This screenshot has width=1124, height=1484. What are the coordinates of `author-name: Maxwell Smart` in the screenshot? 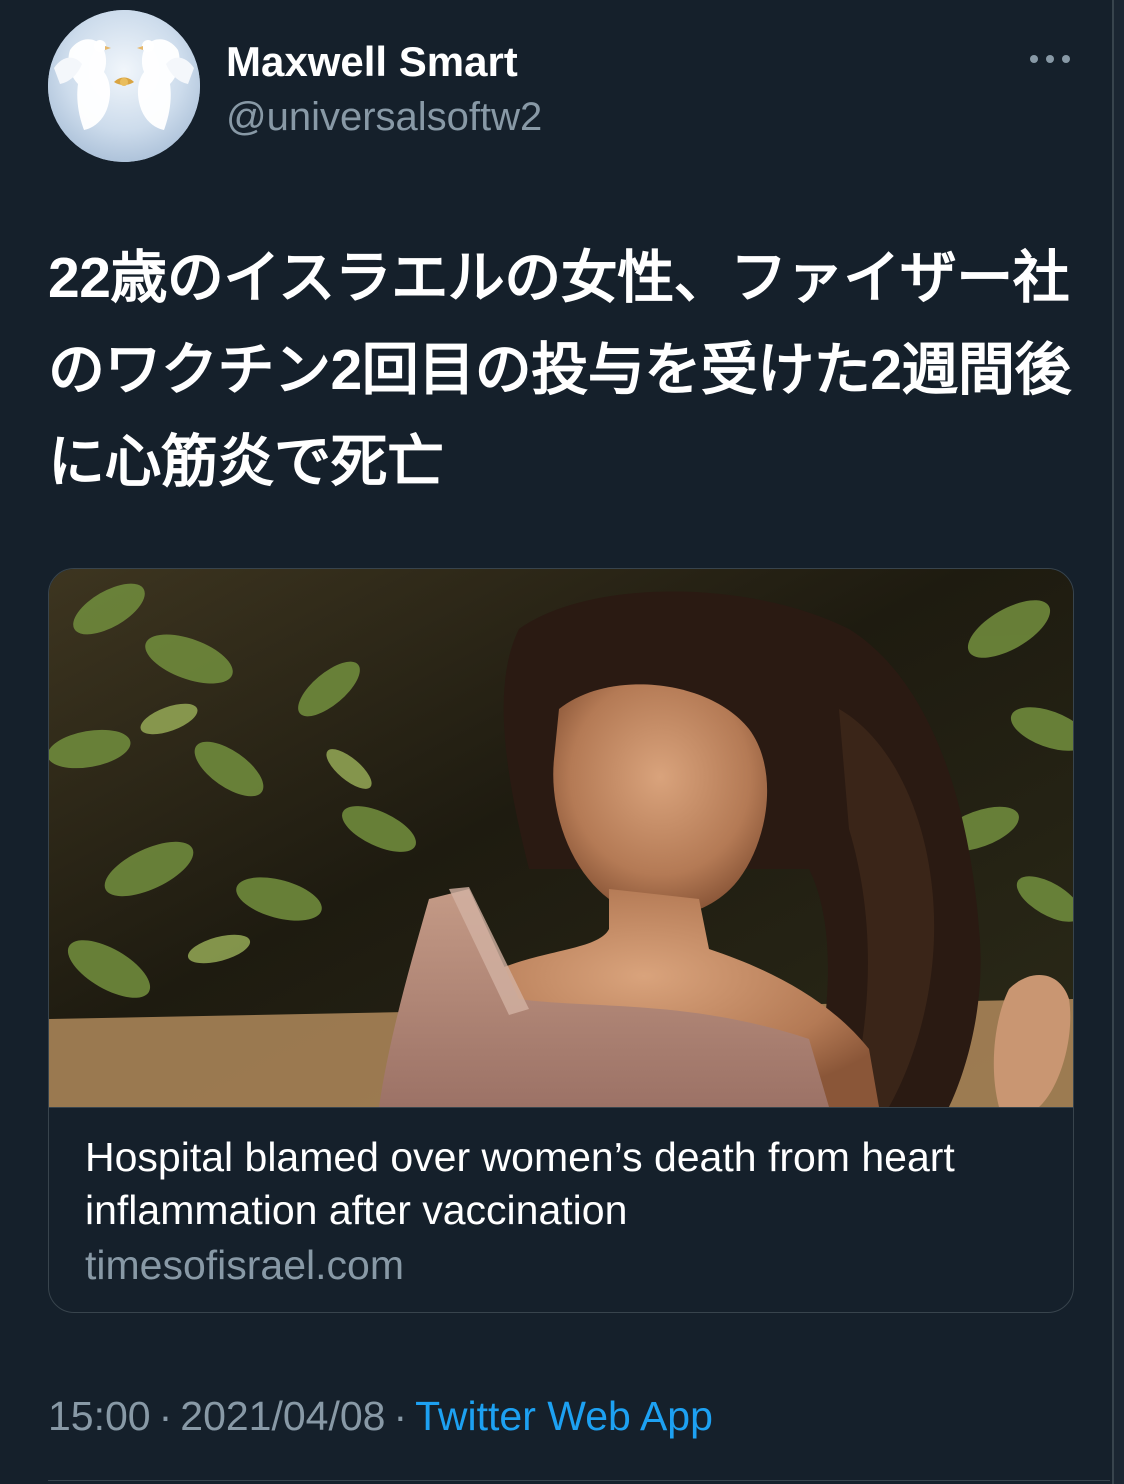 It's located at (372, 62).